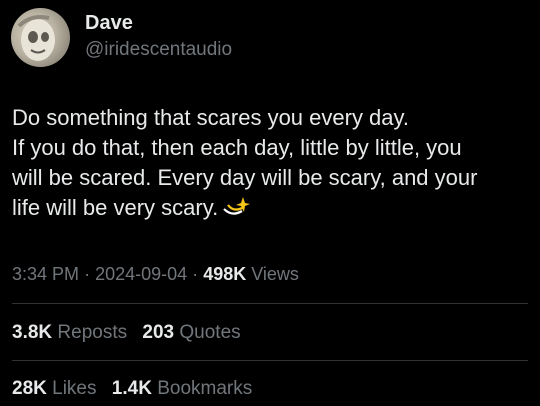 The height and width of the screenshot is (406, 540). I want to click on reposts-stat: 3.8K Reposts, so click(69, 333).